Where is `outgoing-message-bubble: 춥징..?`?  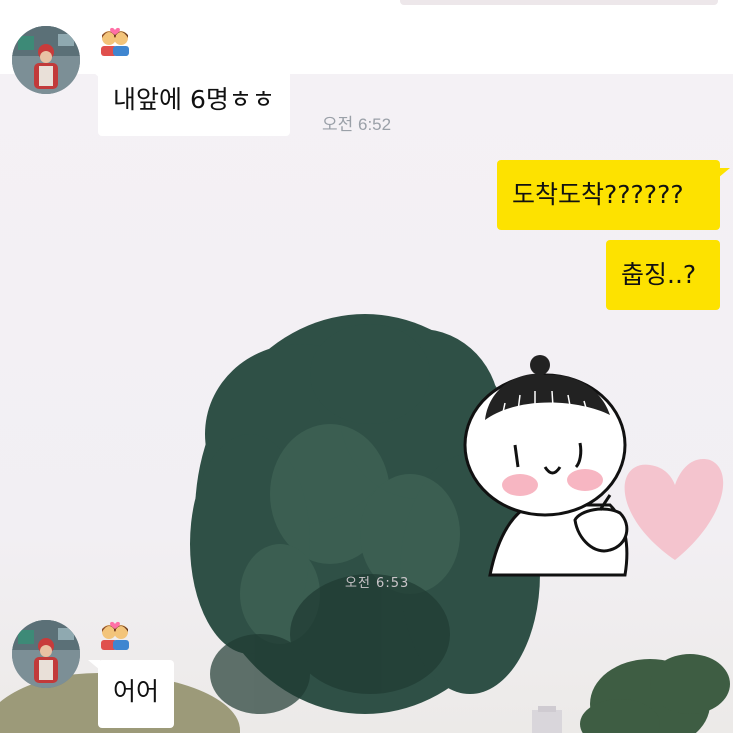
outgoing-message-bubble: 춥징..? is located at coordinates (663, 275).